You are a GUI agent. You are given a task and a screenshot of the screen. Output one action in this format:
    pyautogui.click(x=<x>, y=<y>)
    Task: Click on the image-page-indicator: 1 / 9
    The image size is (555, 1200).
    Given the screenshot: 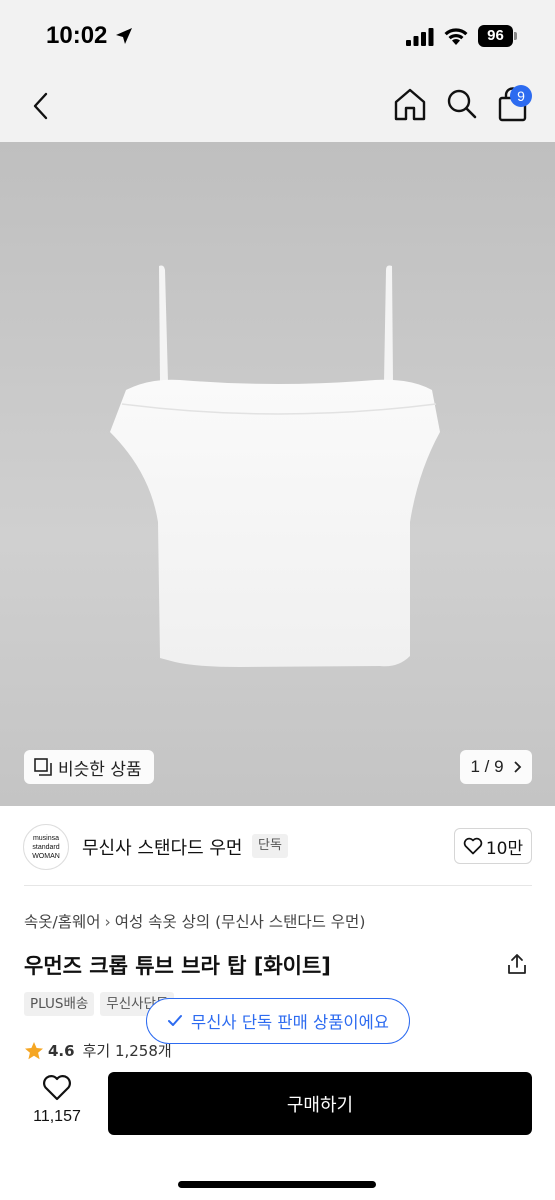 What is the action you would take?
    pyautogui.click(x=496, y=767)
    